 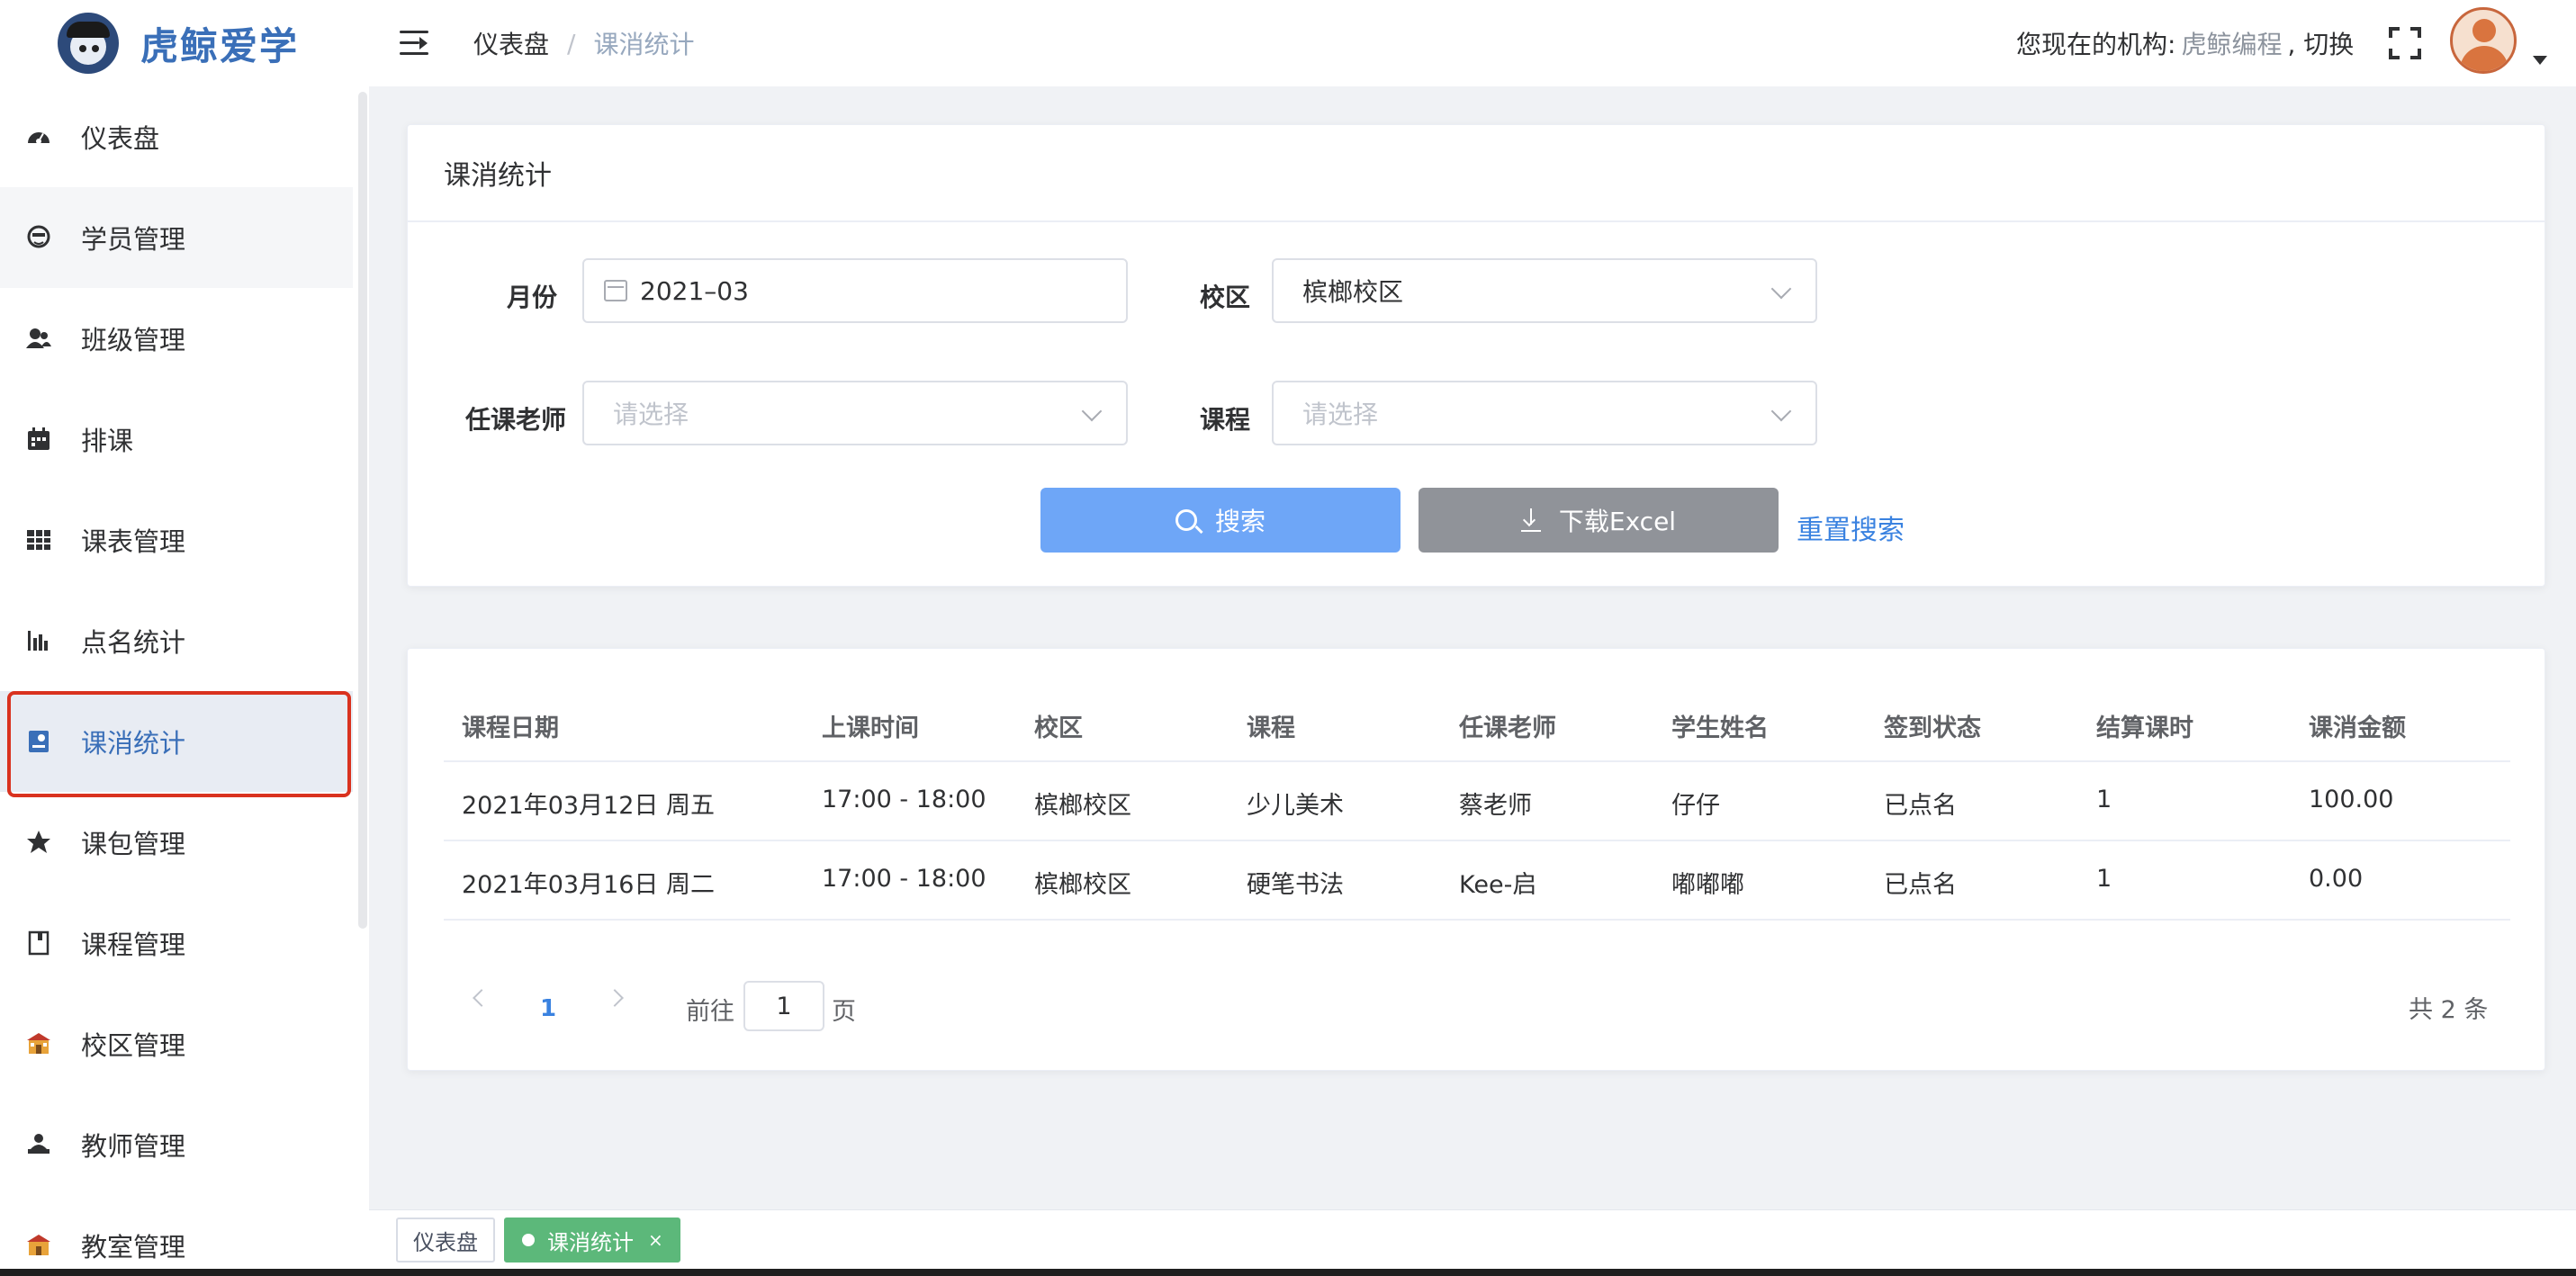 I want to click on orca-mascot-icon, so click(x=88, y=43).